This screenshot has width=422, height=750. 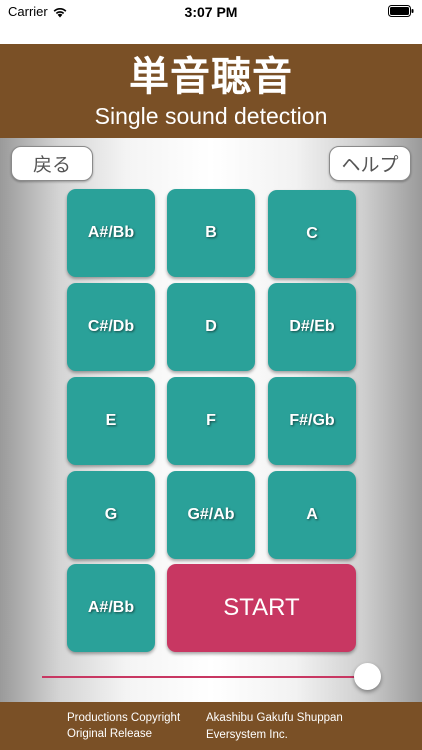 I want to click on footer-copyright-label: Productions Copyright, so click(x=124, y=718).